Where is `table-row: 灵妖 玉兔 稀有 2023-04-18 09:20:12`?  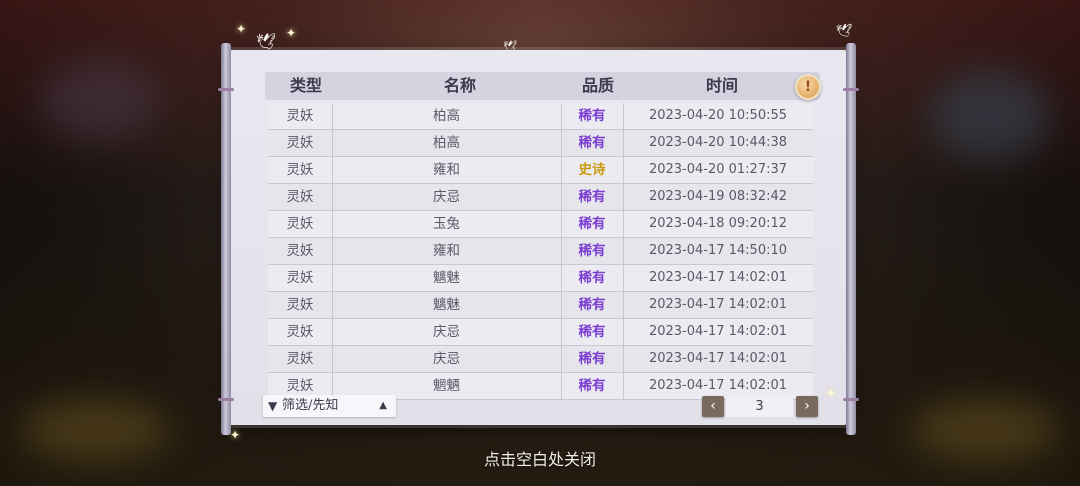
table-row: 灵妖 玉兔 稀有 2023-04-18 09:20:12 is located at coordinates (540, 224).